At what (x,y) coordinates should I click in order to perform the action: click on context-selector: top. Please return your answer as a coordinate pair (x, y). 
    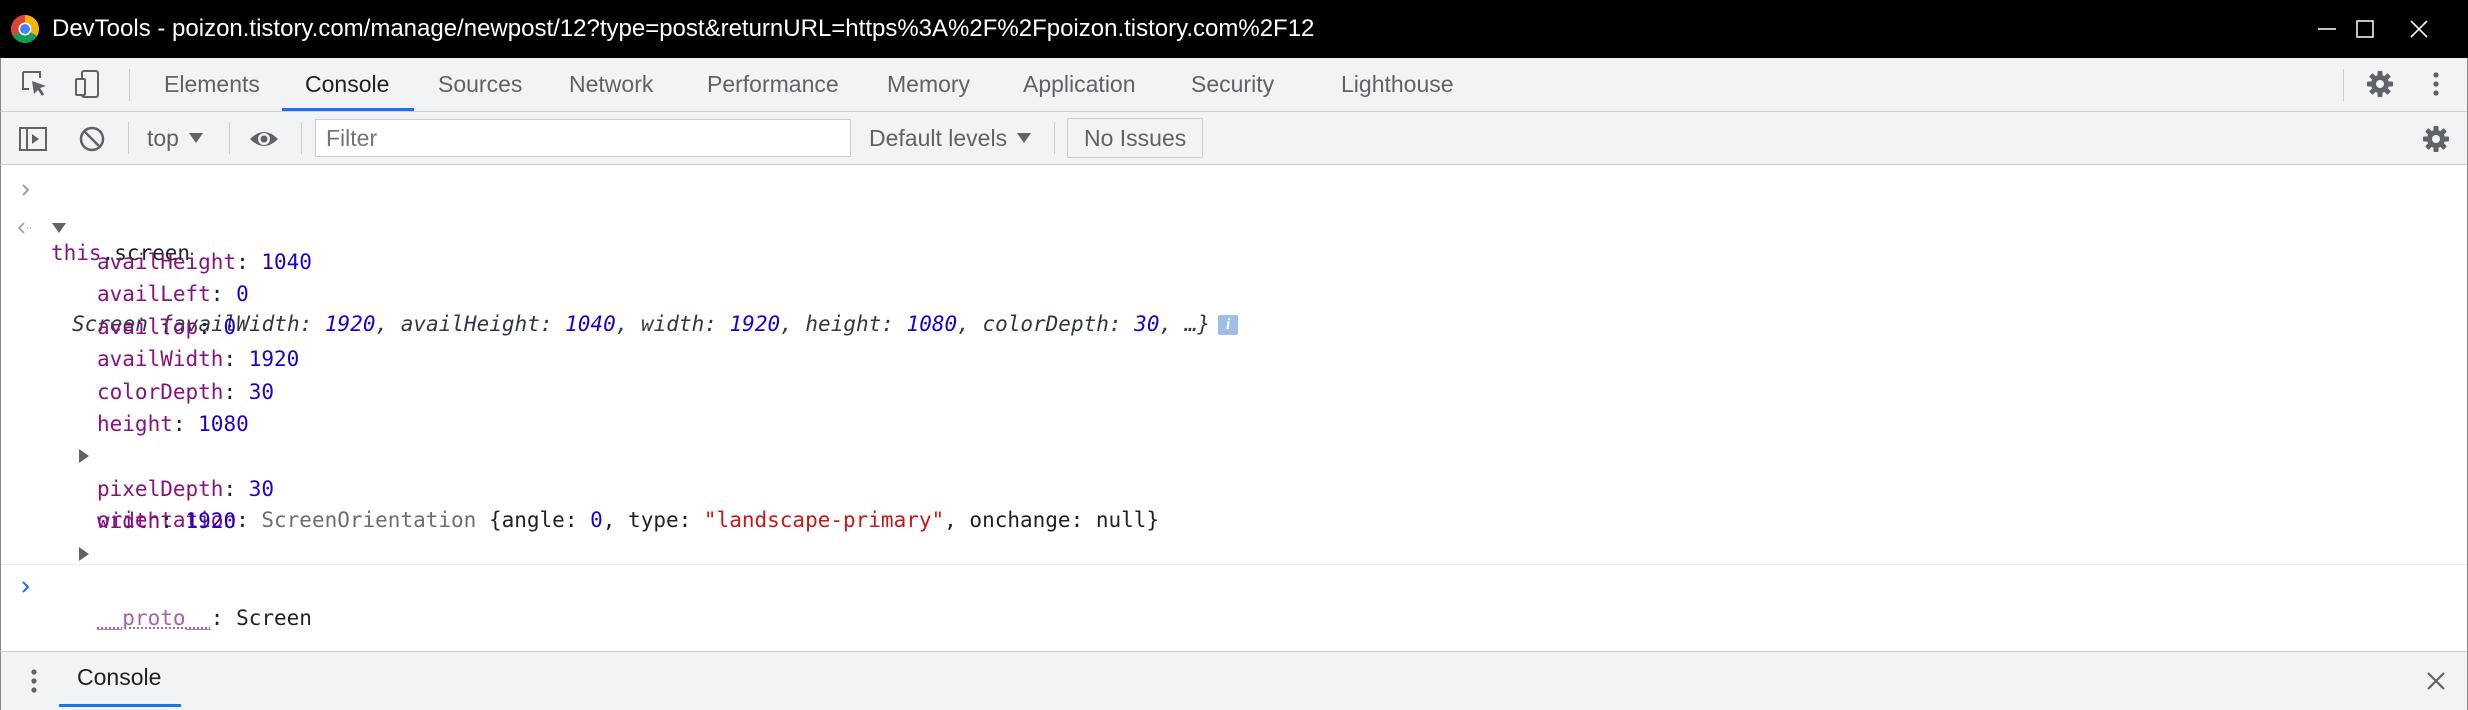
    Looking at the image, I should click on (175, 138).